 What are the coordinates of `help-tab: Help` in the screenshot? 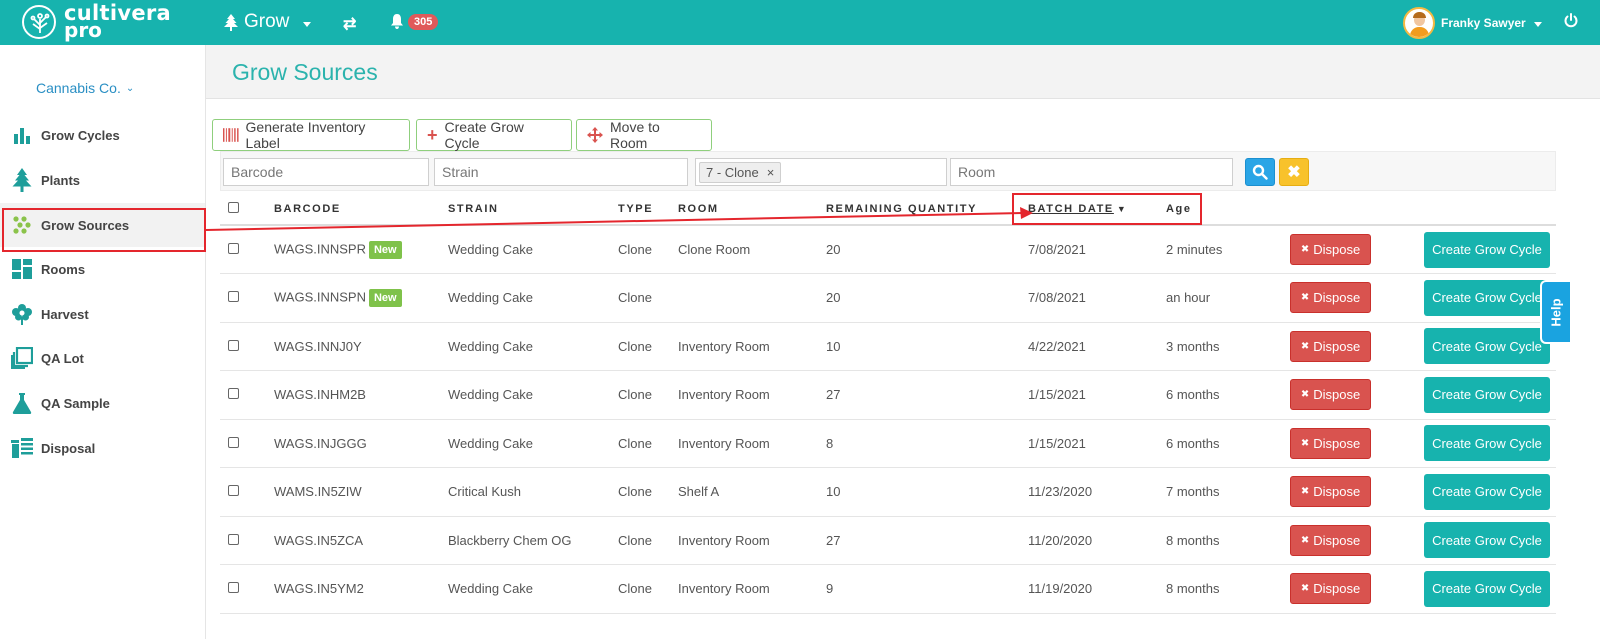 It's located at (1555, 312).